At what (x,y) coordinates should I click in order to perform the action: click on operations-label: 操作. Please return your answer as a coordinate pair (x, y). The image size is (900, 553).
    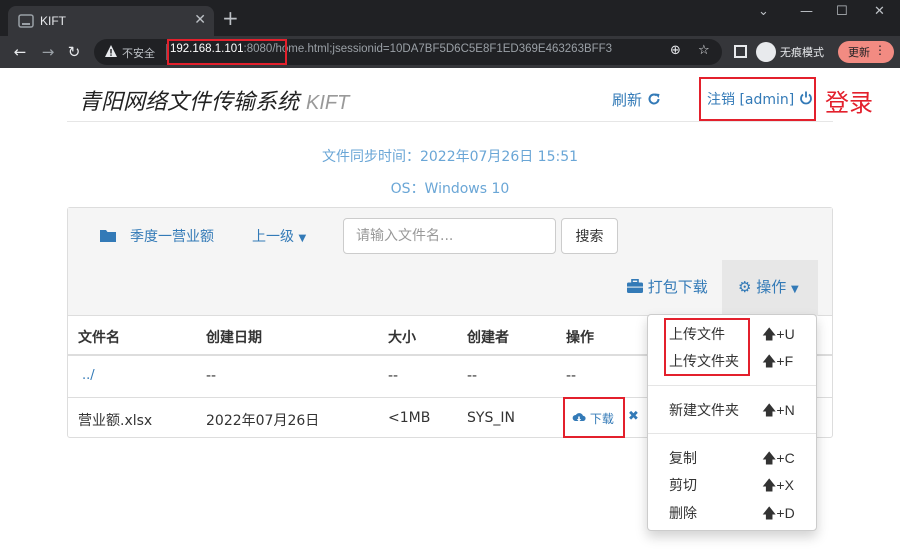
    Looking at the image, I should click on (771, 287).